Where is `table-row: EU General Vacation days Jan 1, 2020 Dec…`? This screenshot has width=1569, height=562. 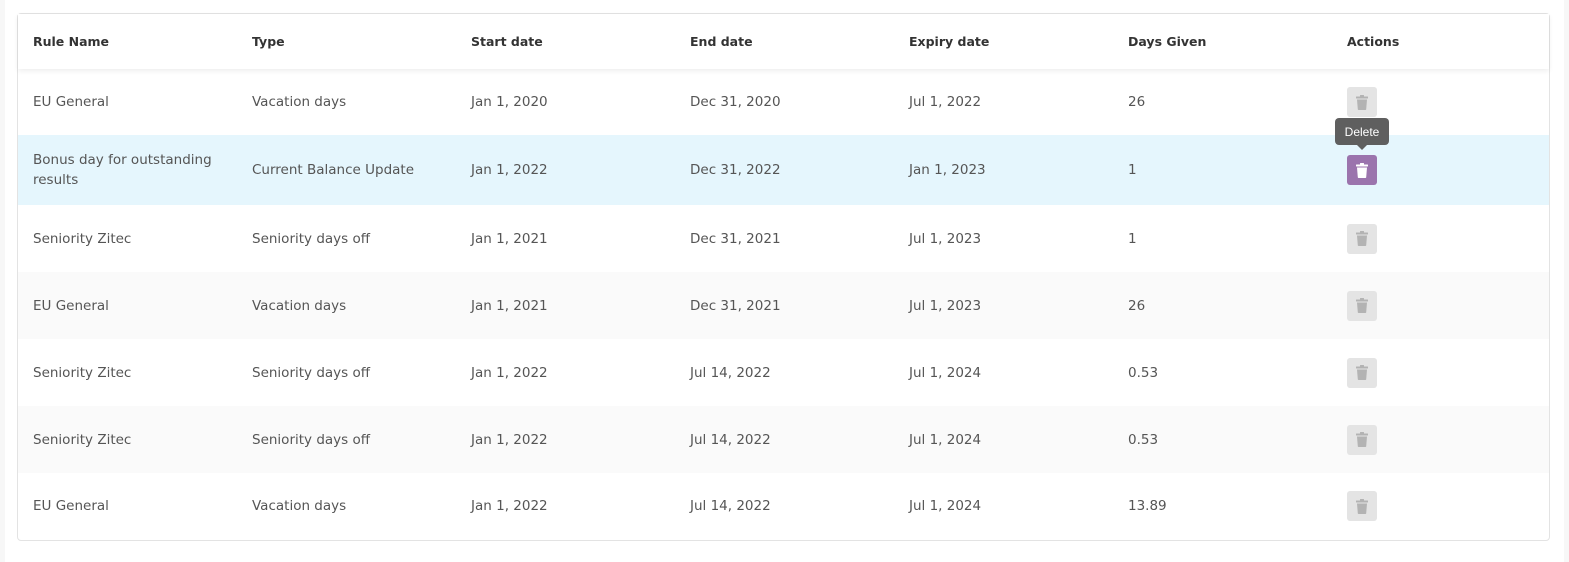 table-row: EU General Vacation days Jan 1, 2020 Dec… is located at coordinates (783, 102).